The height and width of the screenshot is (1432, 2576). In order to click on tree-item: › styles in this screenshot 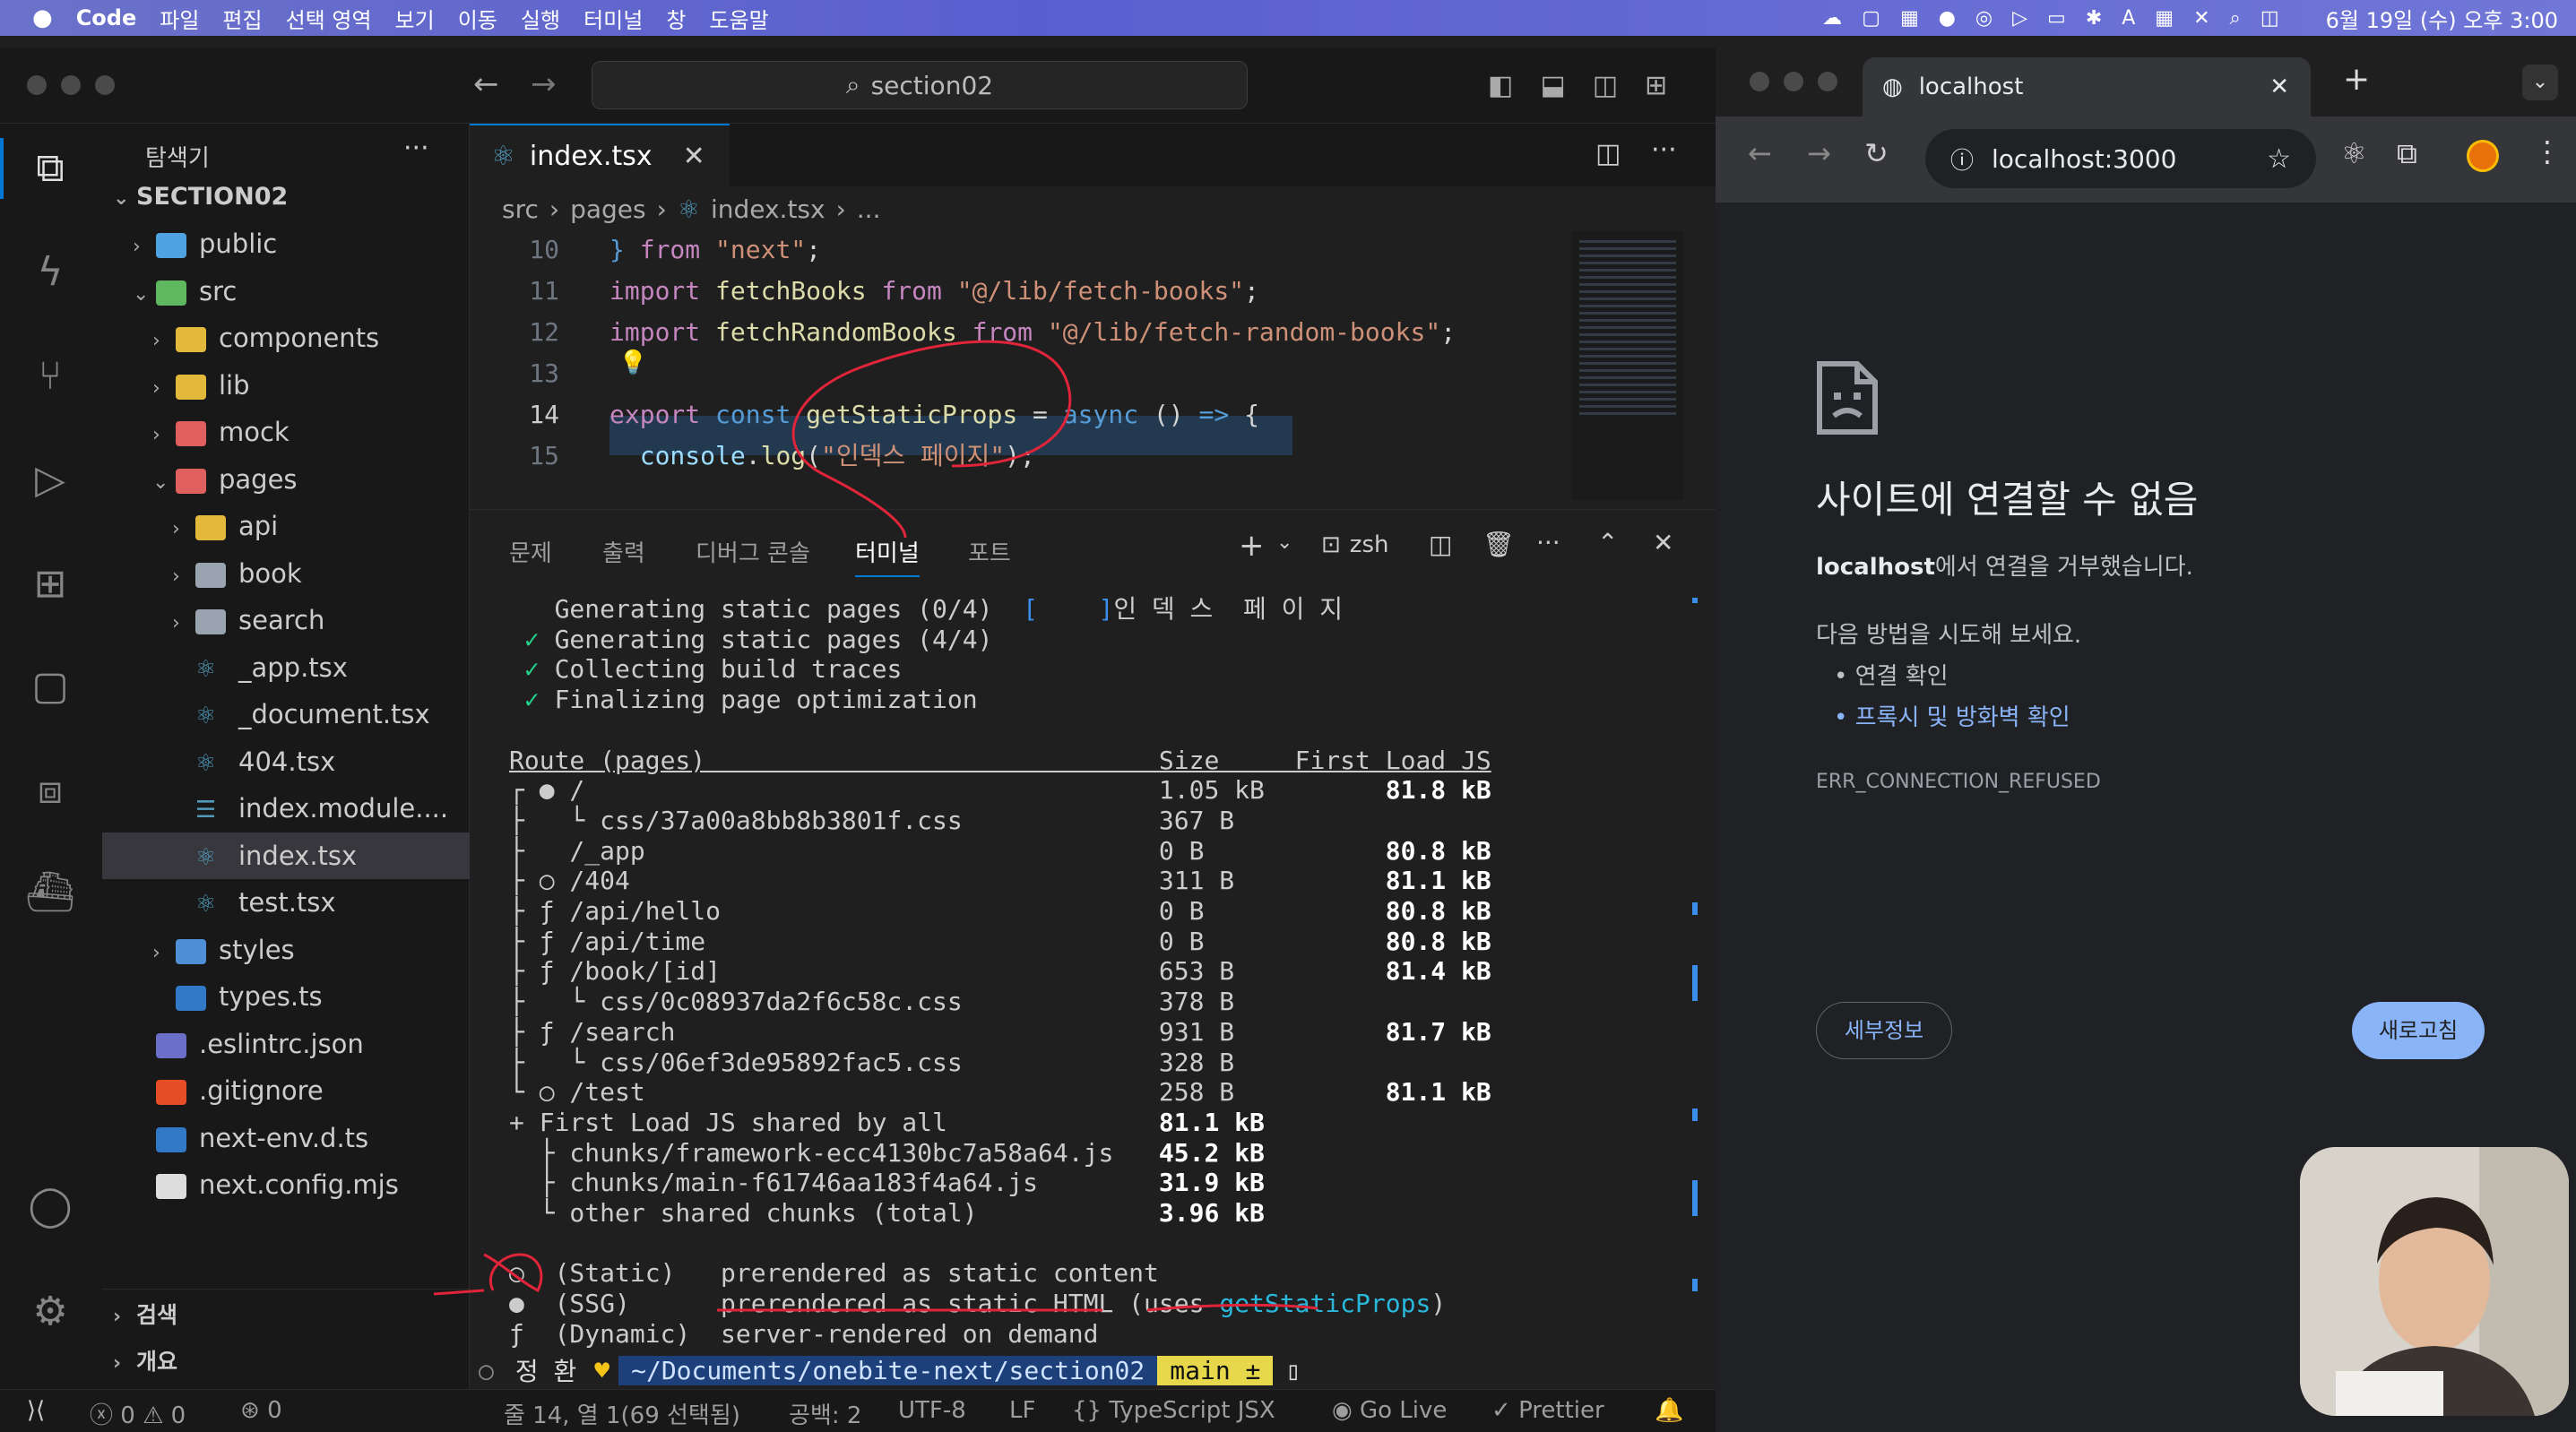, I will do `click(223, 950)`.